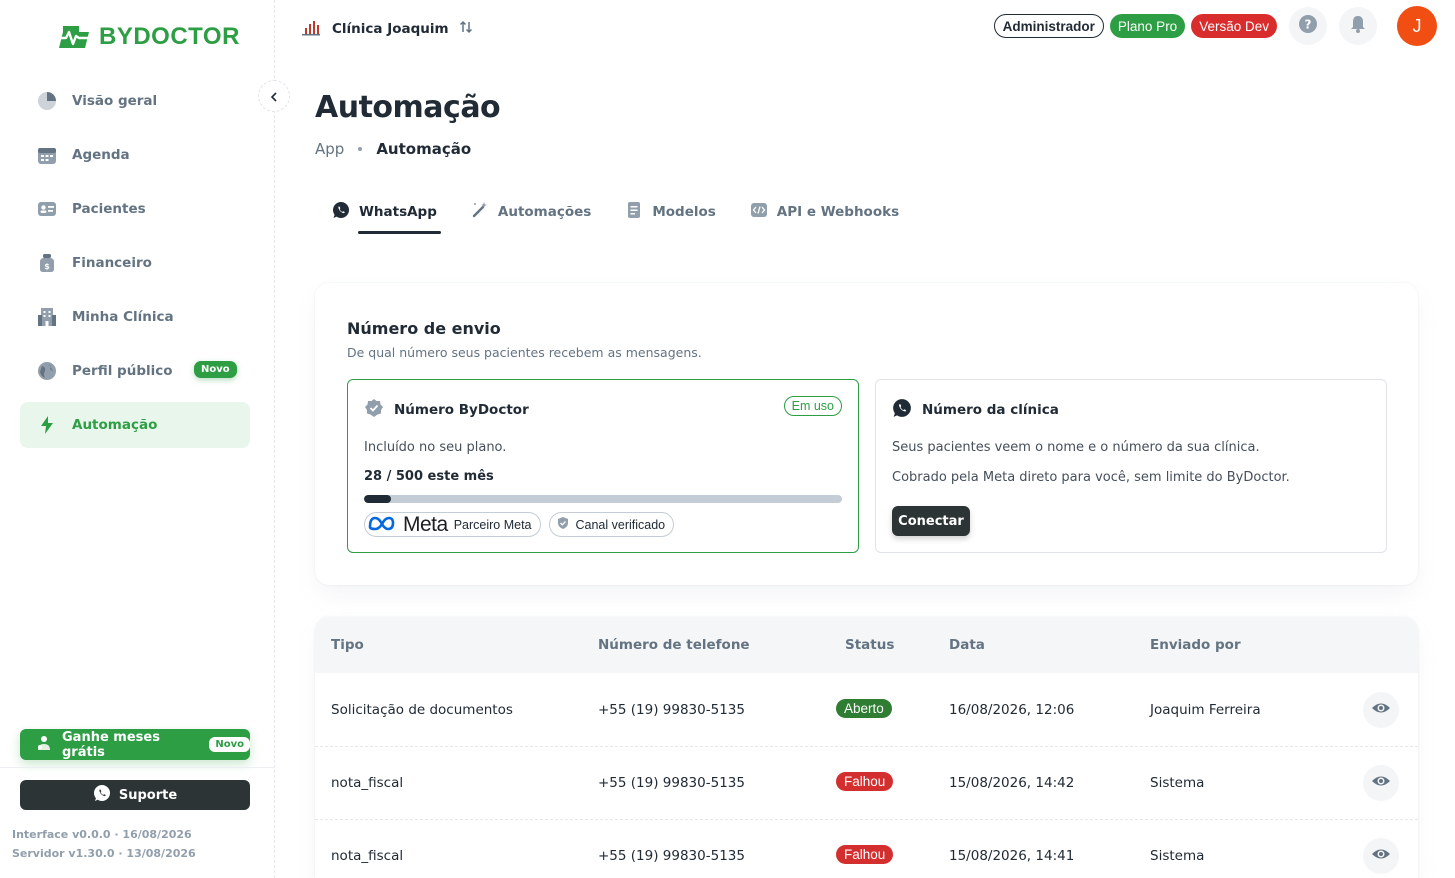  What do you see at coordinates (47, 209) in the screenshot?
I see `id-card-icon` at bounding box center [47, 209].